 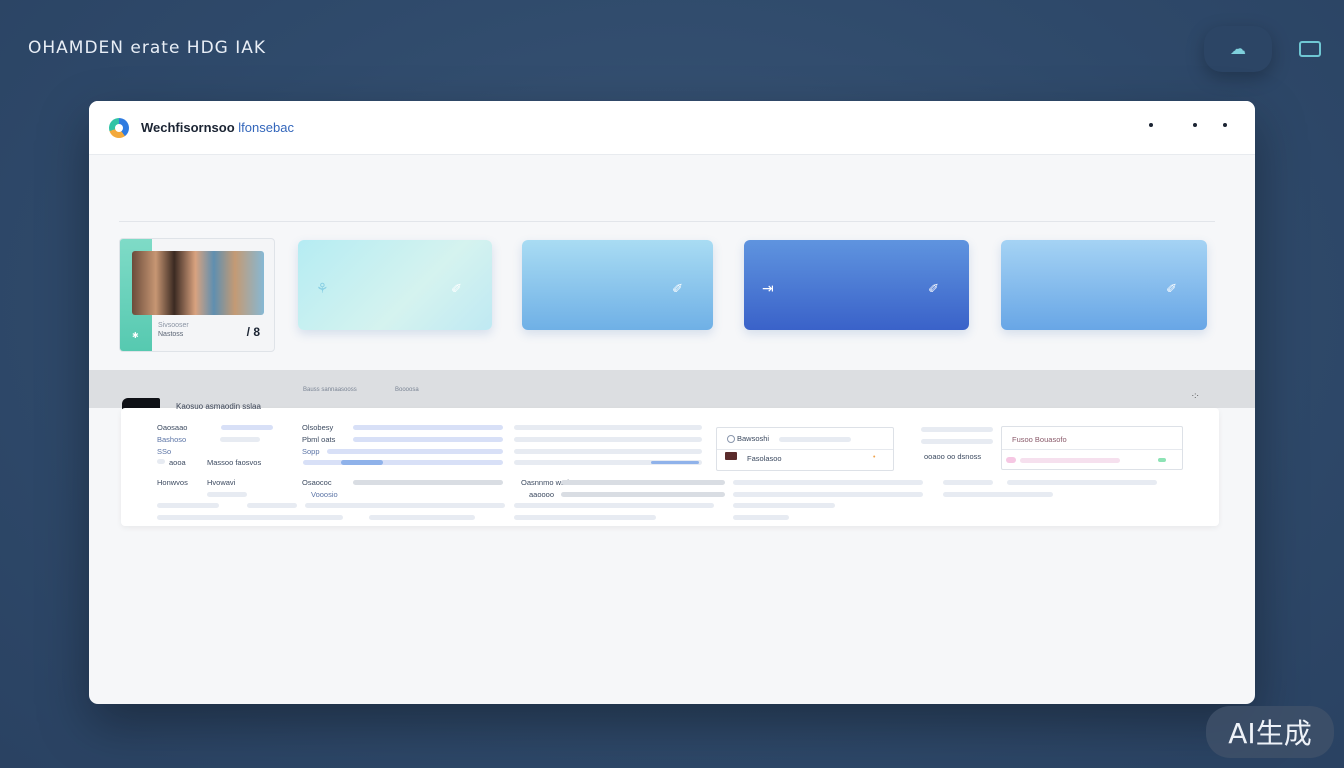 I want to click on box-label: Bawsoshi, so click(x=753, y=438).